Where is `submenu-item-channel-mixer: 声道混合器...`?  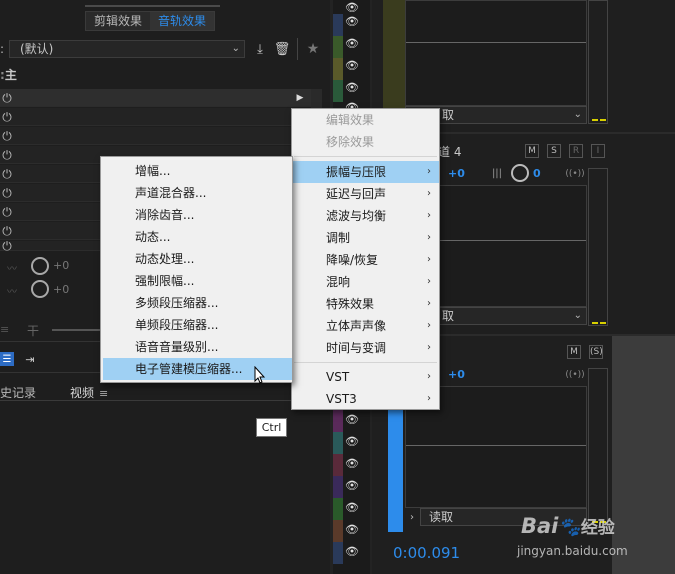 submenu-item-channel-mixer: 声道混合器... is located at coordinates (196, 193).